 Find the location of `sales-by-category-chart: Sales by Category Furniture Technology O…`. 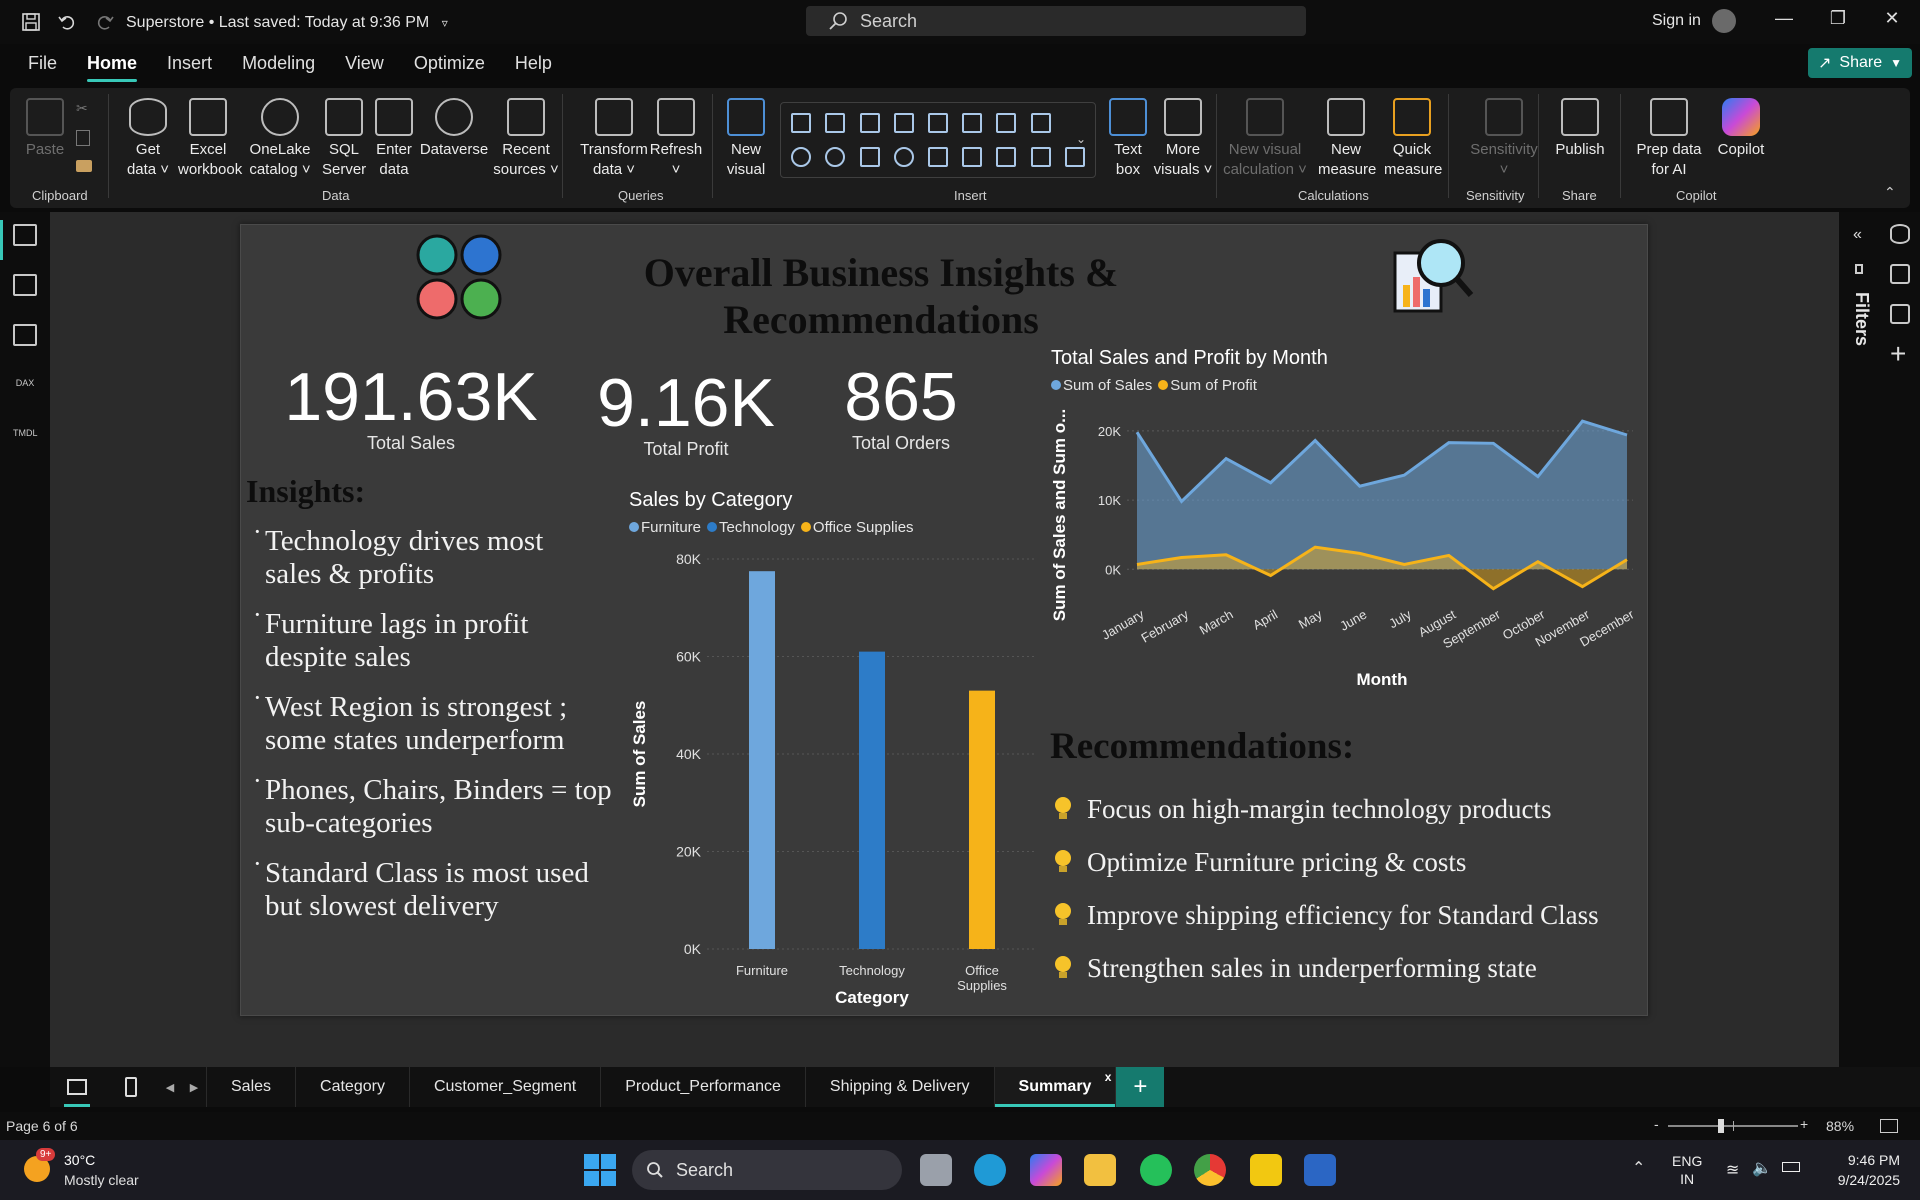

sales-by-category-chart: Sales by Category Furniture Technology O… is located at coordinates (837, 749).